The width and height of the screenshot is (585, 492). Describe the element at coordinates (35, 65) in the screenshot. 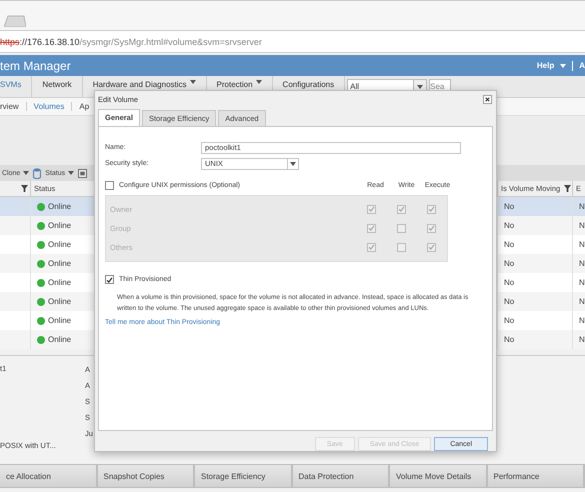

I see `app-title: tem Manager` at that location.